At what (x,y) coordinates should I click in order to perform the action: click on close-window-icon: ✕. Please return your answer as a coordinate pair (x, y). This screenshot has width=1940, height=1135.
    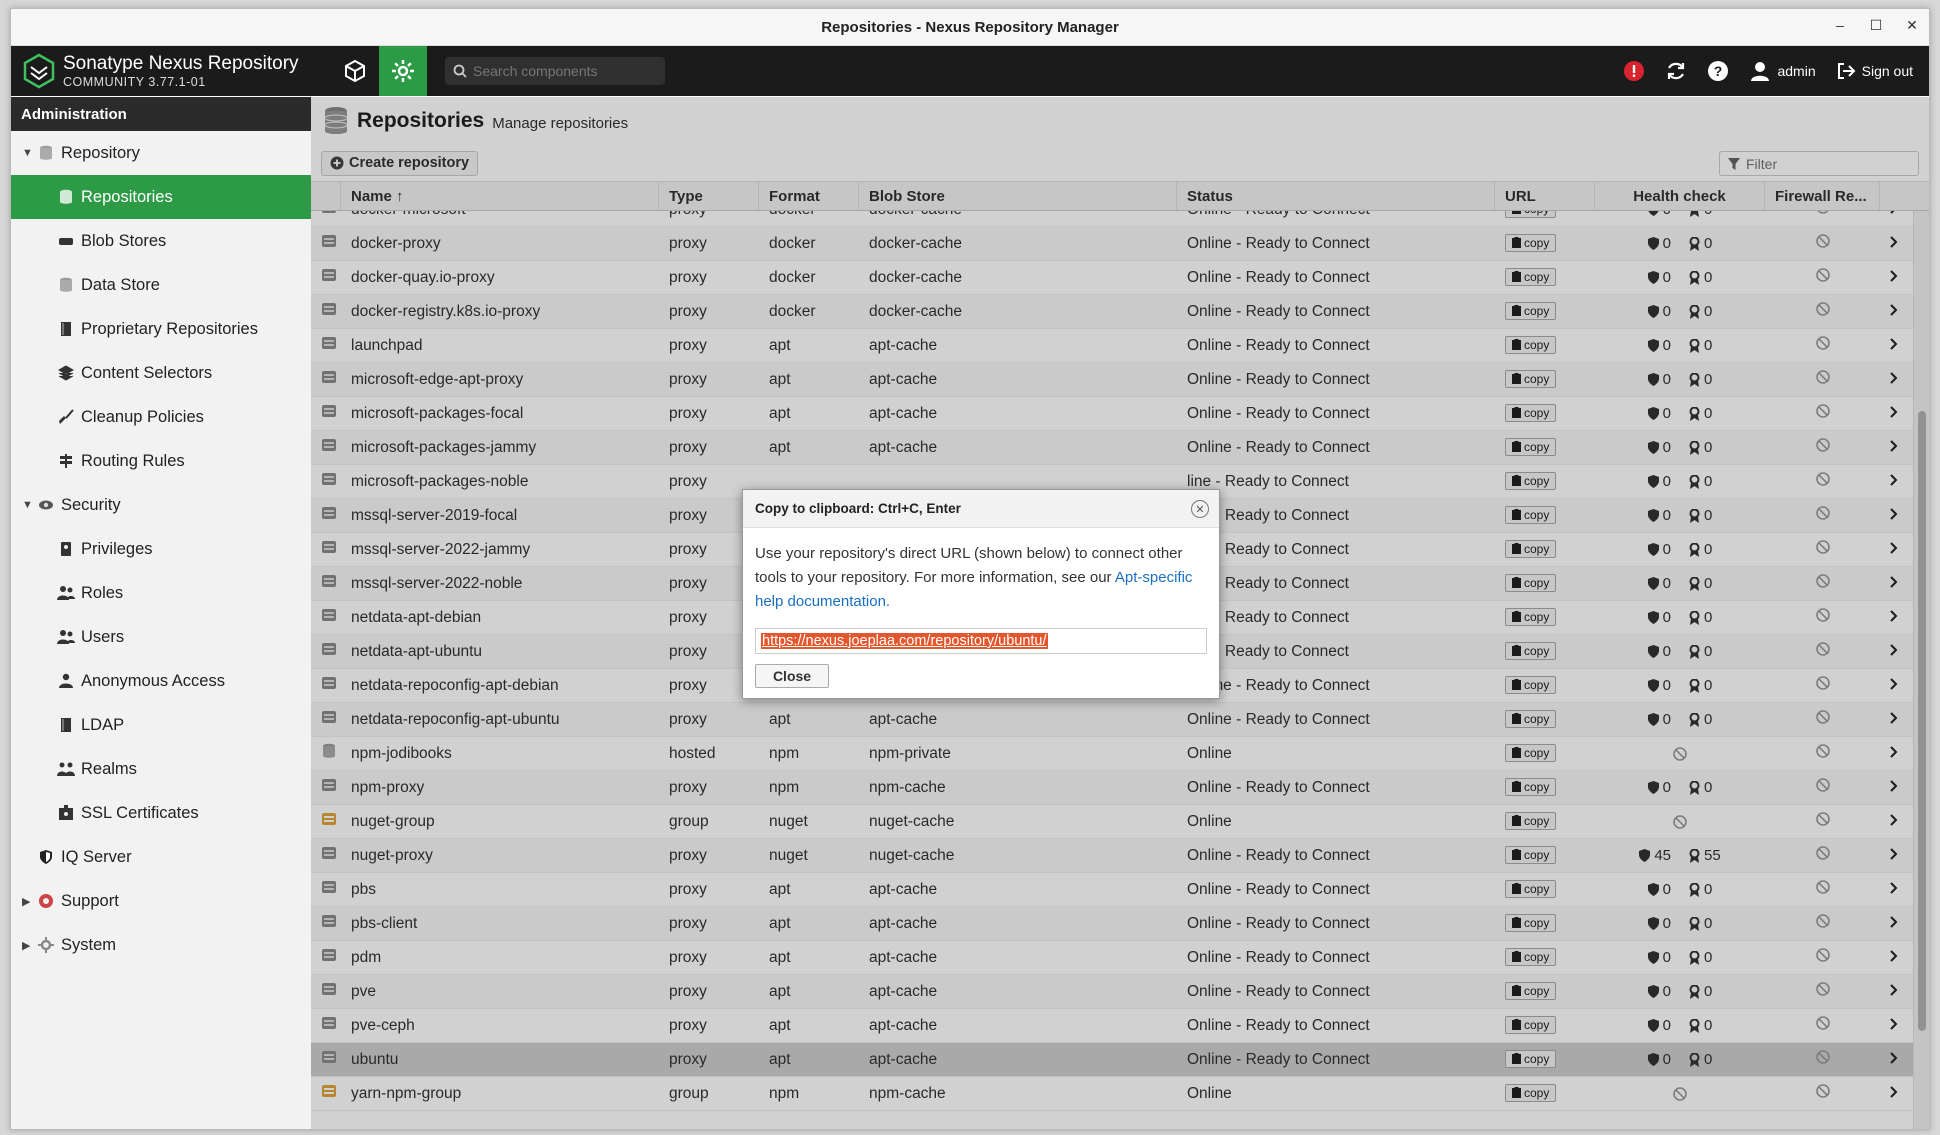
    Looking at the image, I should click on (1912, 25).